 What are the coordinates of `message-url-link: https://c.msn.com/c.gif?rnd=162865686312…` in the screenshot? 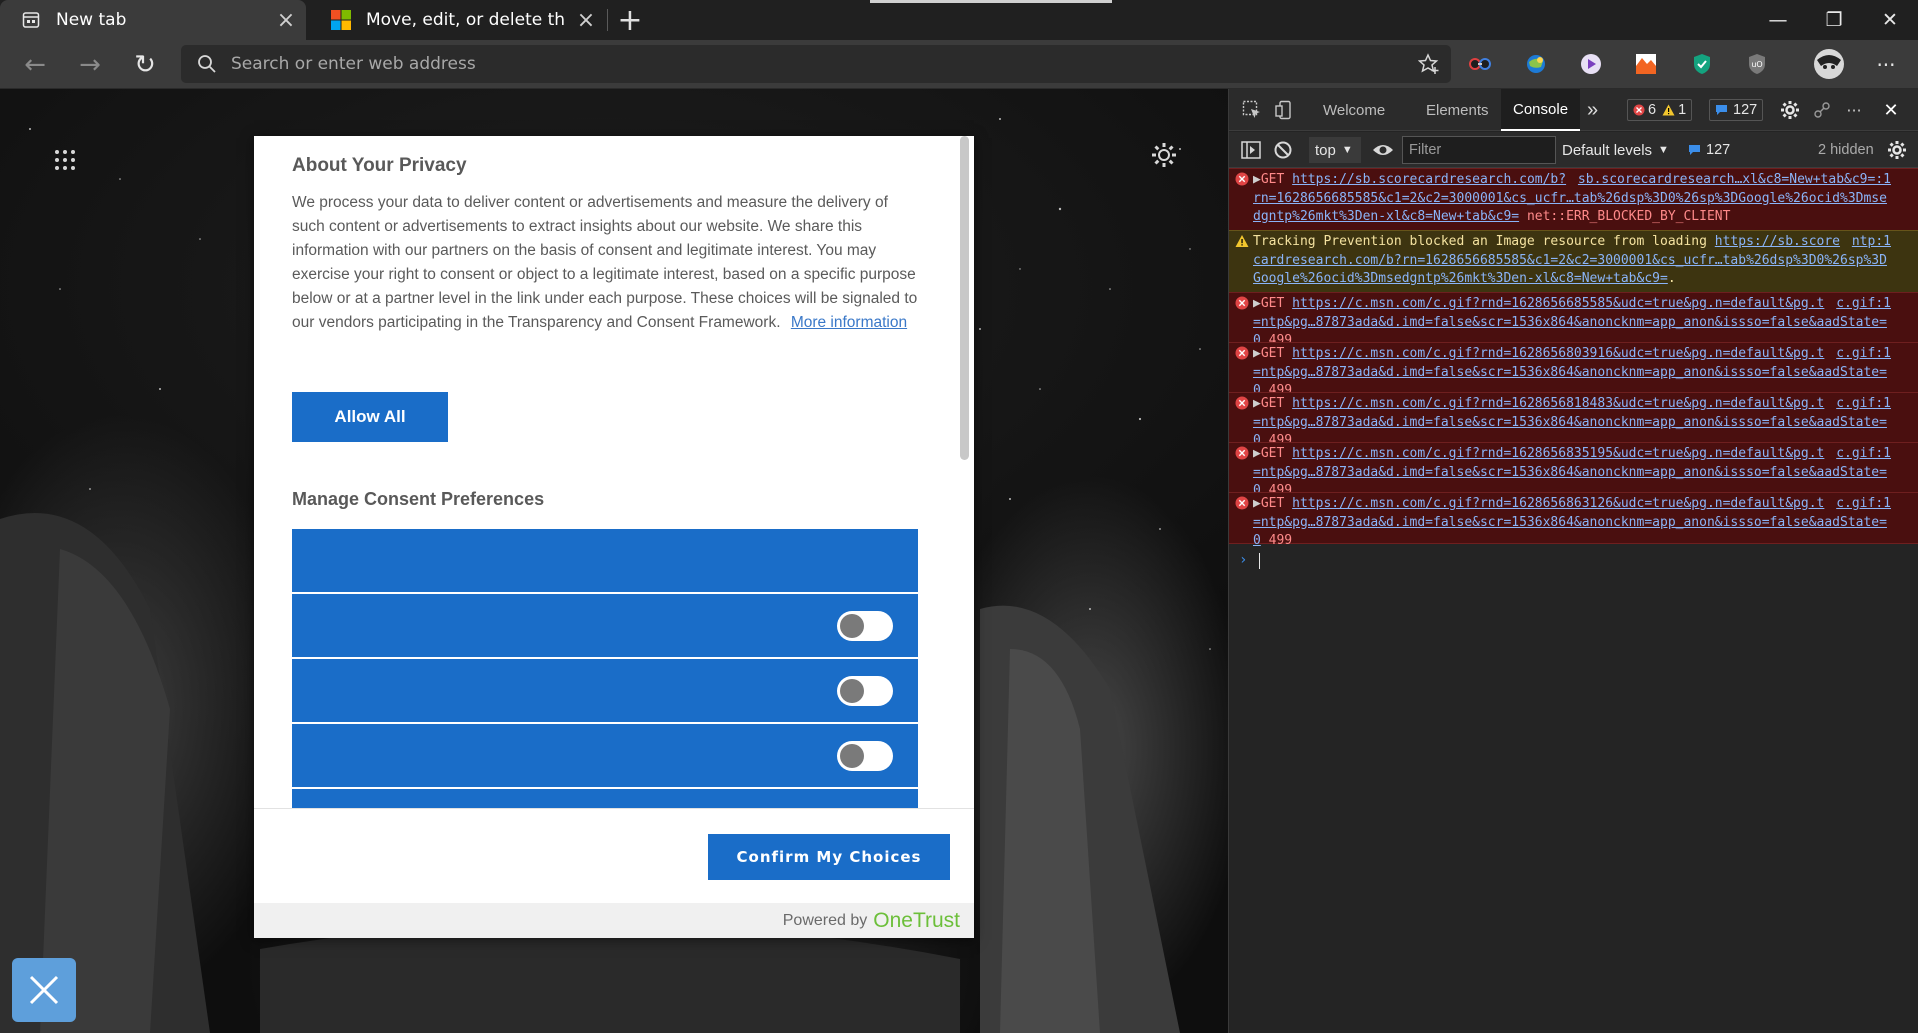 It's located at (1570, 522).